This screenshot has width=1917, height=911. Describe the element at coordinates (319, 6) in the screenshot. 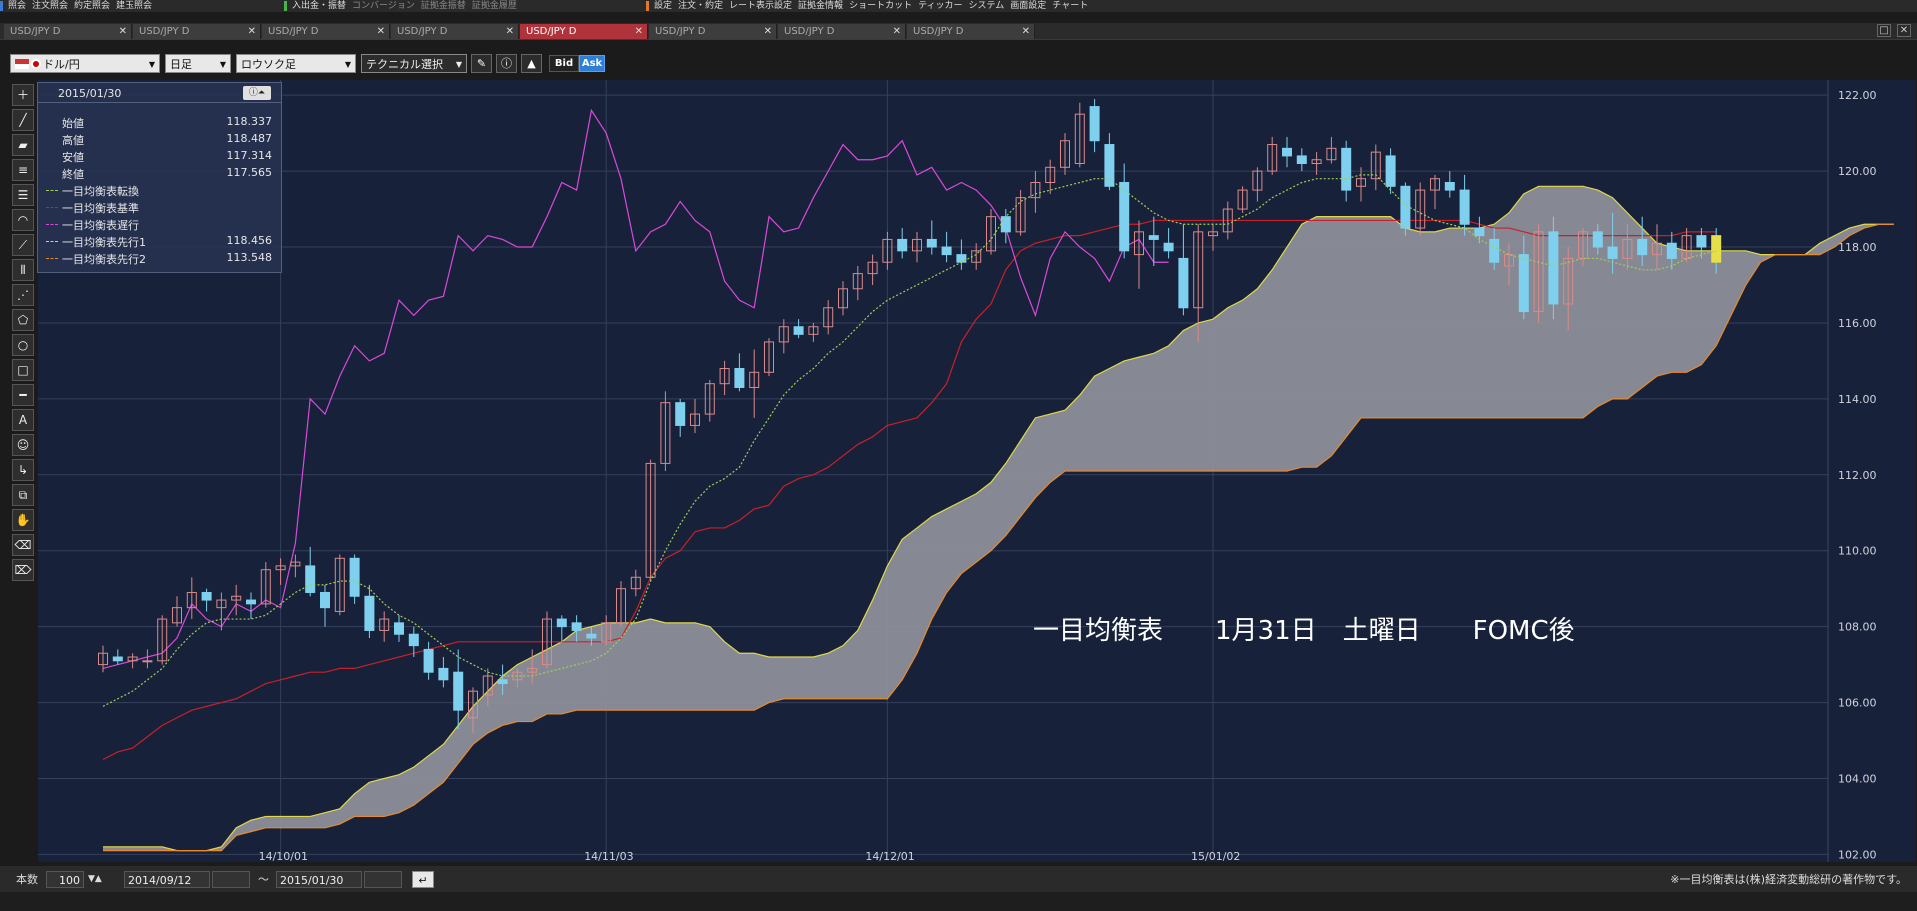

I see `menu-item: 入出金・振替` at that location.